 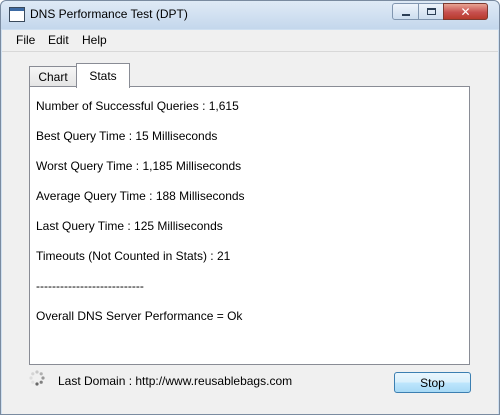 I want to click on minimize-button, so click(x=405, y=11).